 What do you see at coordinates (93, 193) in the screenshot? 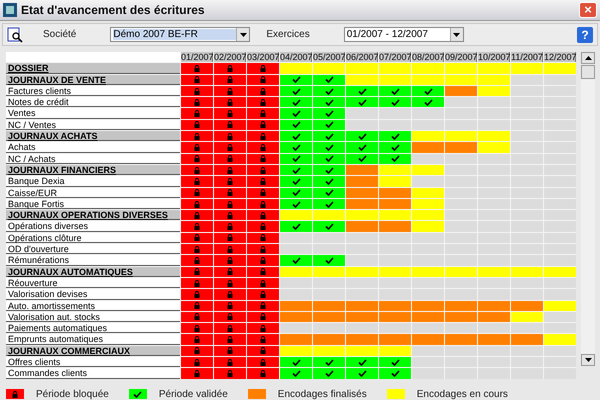
I see `journal-label: Caisse/EUR` at bounding box center [93, 193].